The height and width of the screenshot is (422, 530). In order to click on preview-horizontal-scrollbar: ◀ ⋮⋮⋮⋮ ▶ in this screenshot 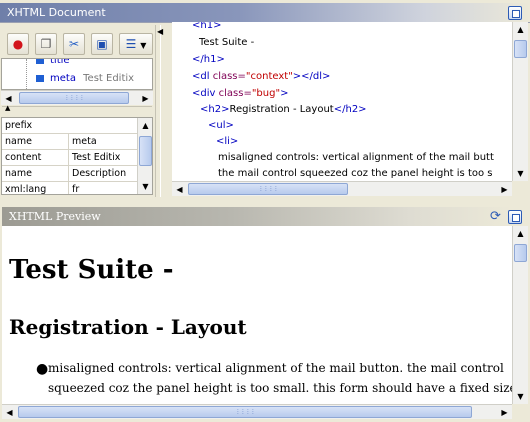, I will do `click(257, 411)`.